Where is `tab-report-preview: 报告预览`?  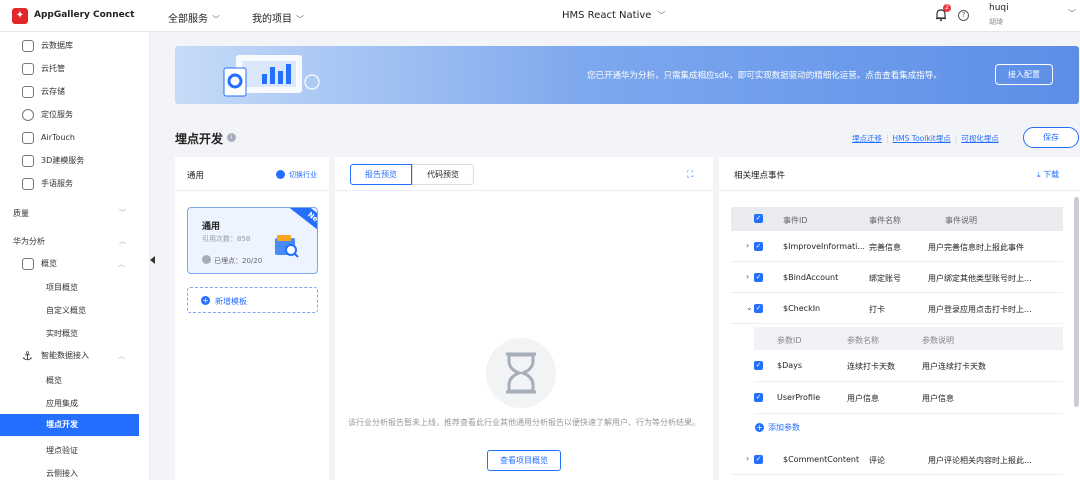
tab-report-preview: 报告预览 is located at coordinates (381, 174).